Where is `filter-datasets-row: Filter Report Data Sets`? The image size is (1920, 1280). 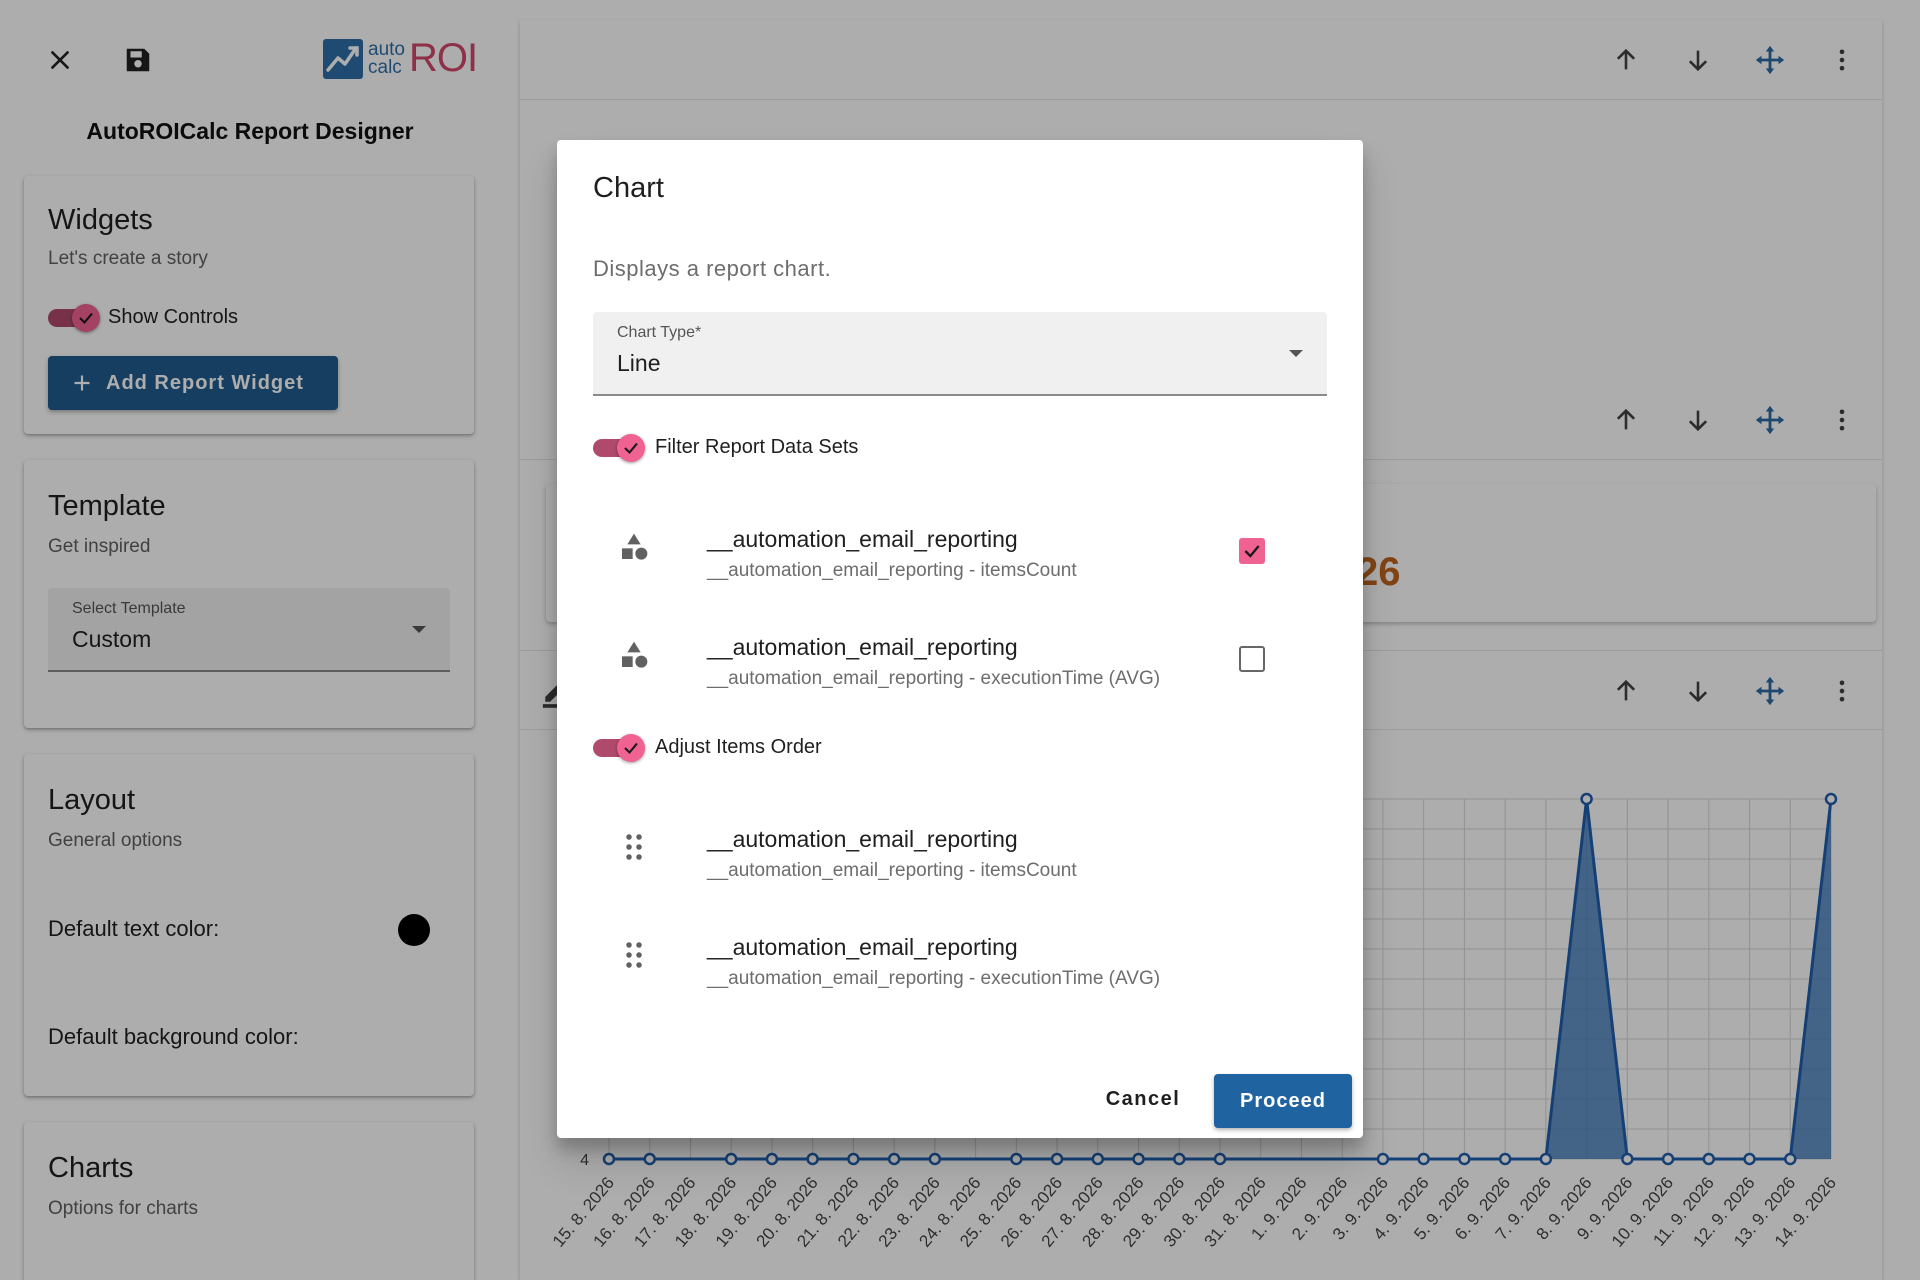 filter-datasets-row: Filter Report Data Sets is located at coordinates (726, 448).